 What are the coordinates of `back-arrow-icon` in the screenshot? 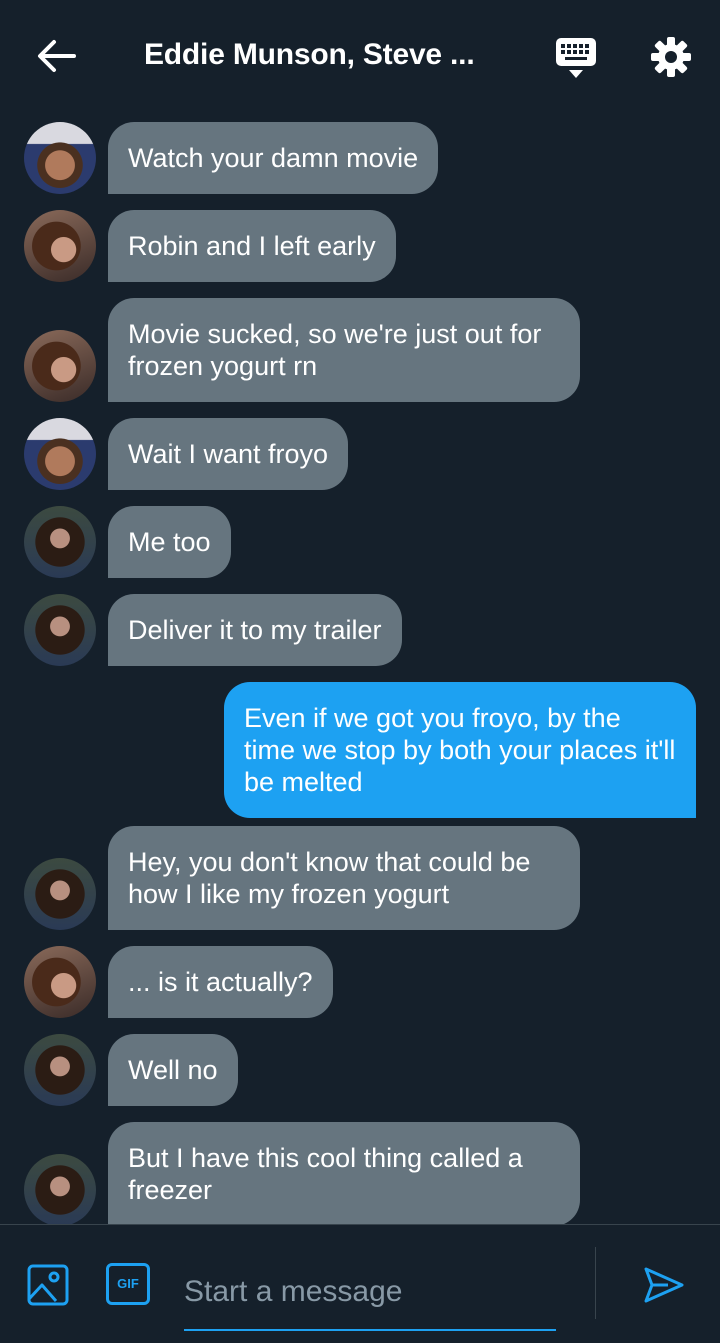 It's located at (56, 56).